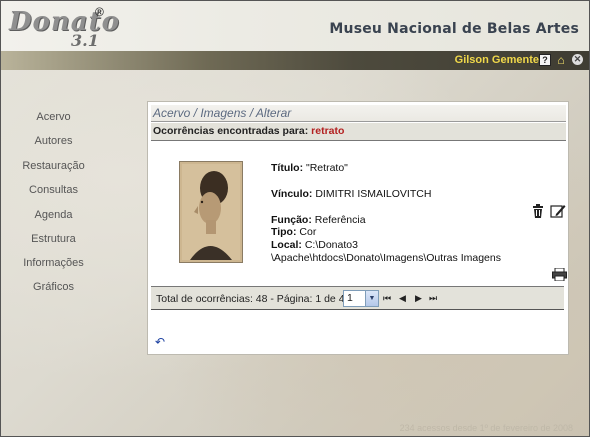 The height and width of the screenshot is (437, 590). What do you see at coordinates (387, 298) in the screenshot?
I see `first-page-icon: ⏮` at bounding box center [387, 298].